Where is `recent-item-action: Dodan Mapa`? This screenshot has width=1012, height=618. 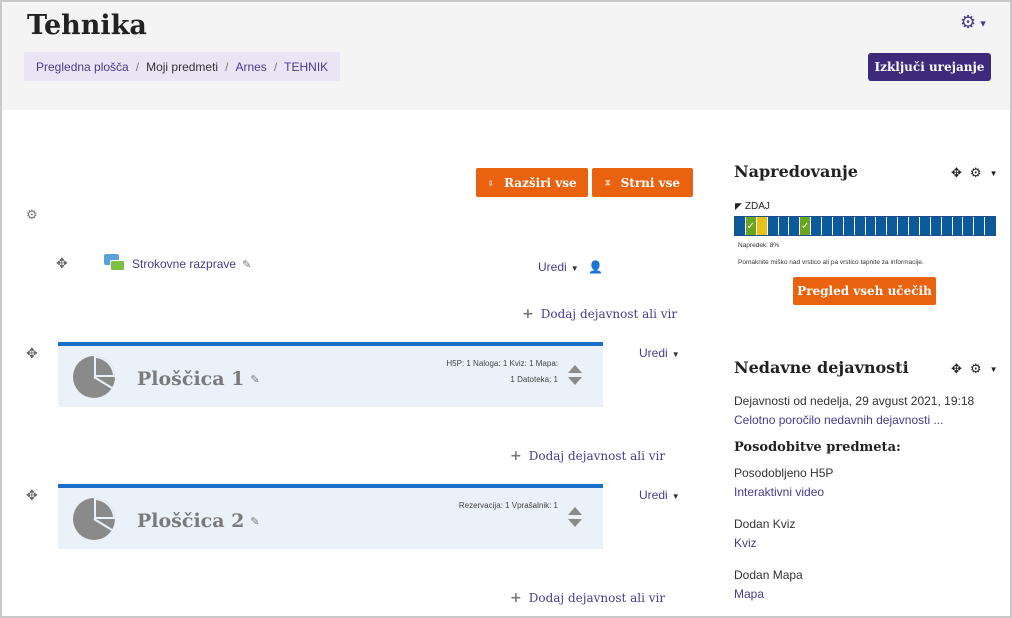
recent-item-action: Dodan Mapa is located at coordinates (768, 575).